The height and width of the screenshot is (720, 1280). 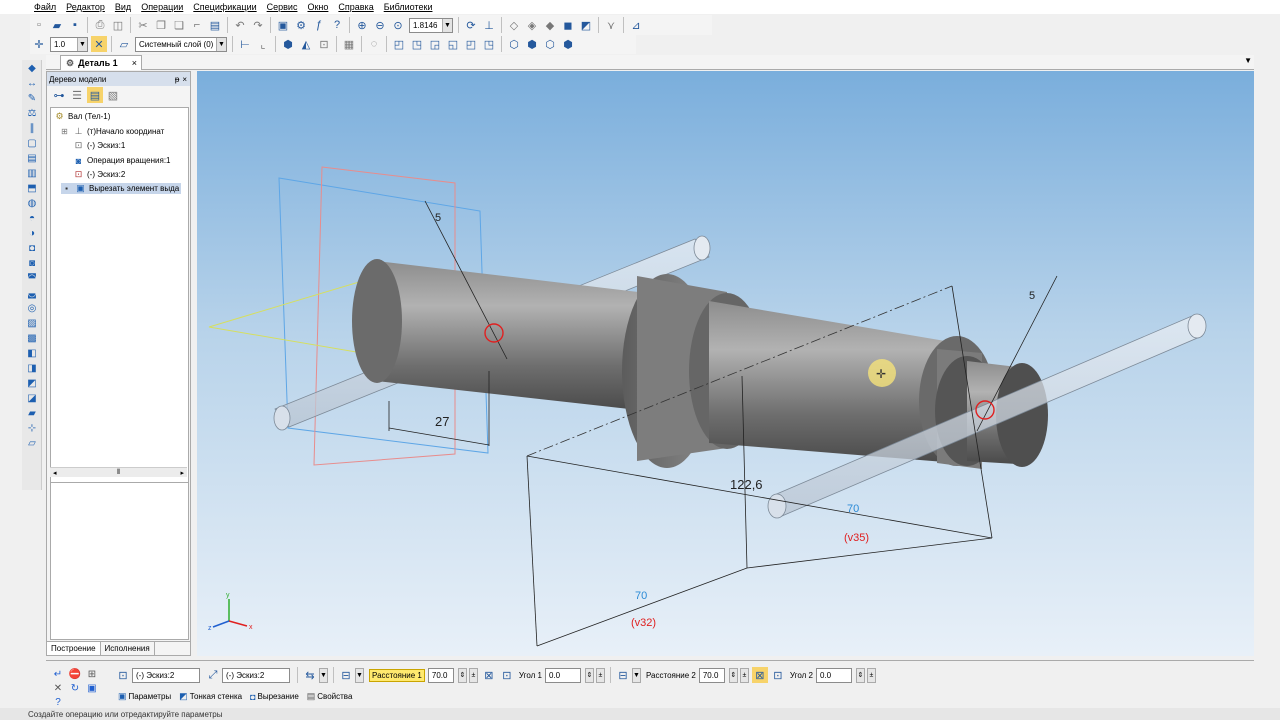 I want to click on surface-icon: ◩, so click(x=32, y=383).